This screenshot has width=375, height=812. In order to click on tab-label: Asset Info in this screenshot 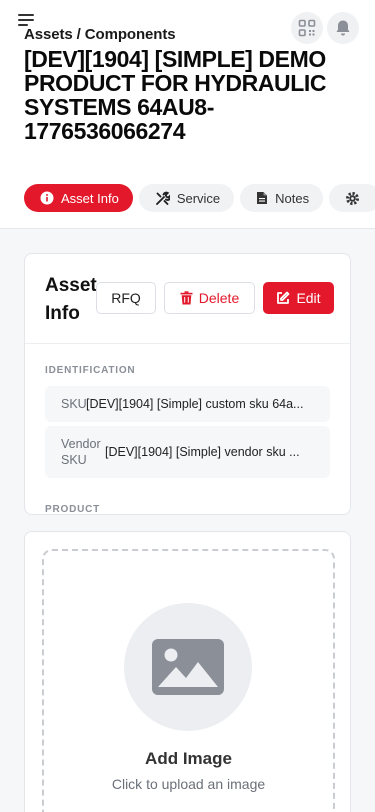, I will do `click(90, 198)`.